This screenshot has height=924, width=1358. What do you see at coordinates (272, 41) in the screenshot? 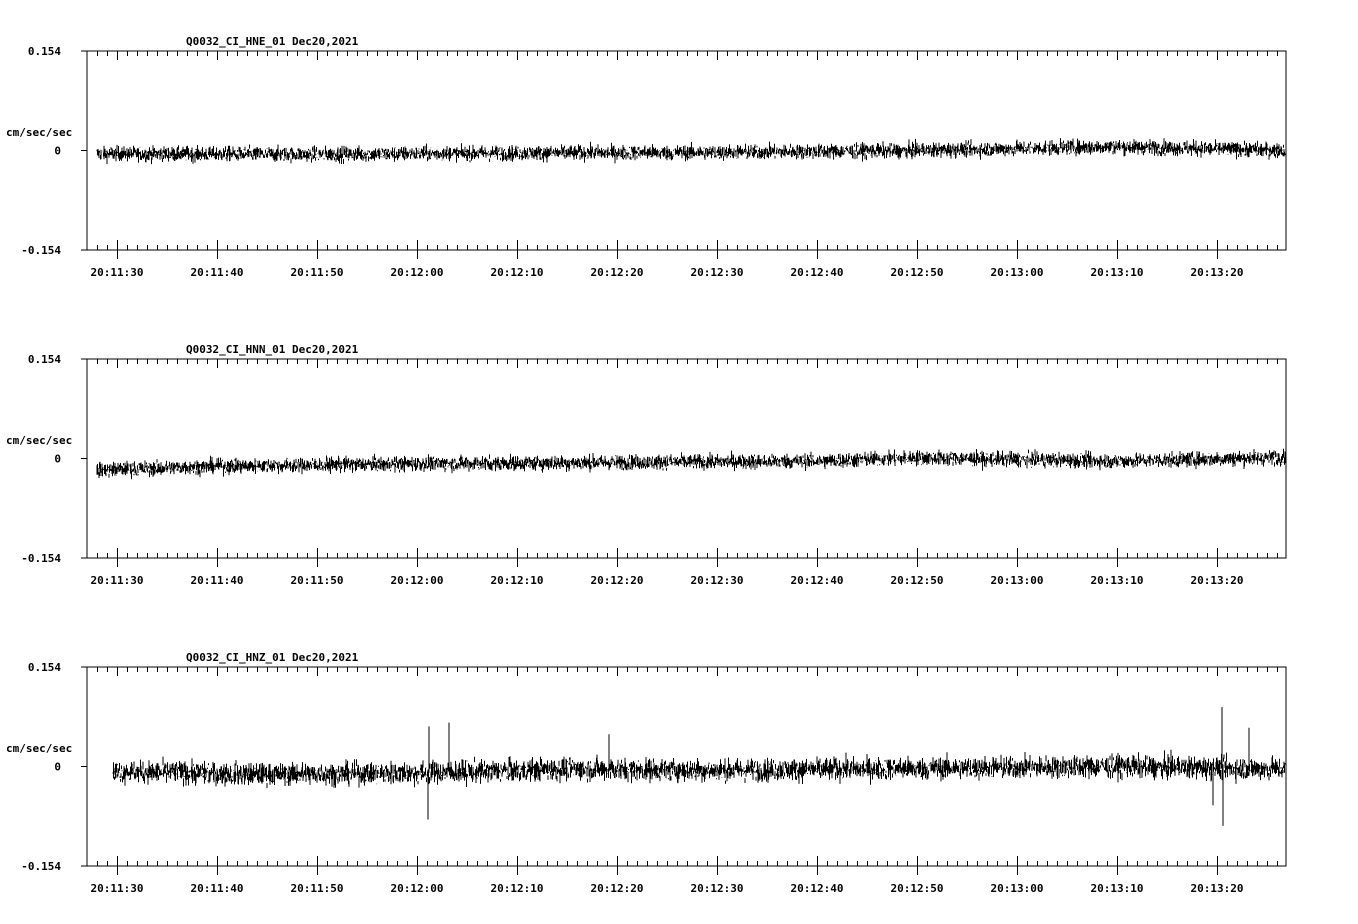
I see `panel-title: Q0032_CI_HNE_01 Dec20,2021` at bounding box center [272, 41].